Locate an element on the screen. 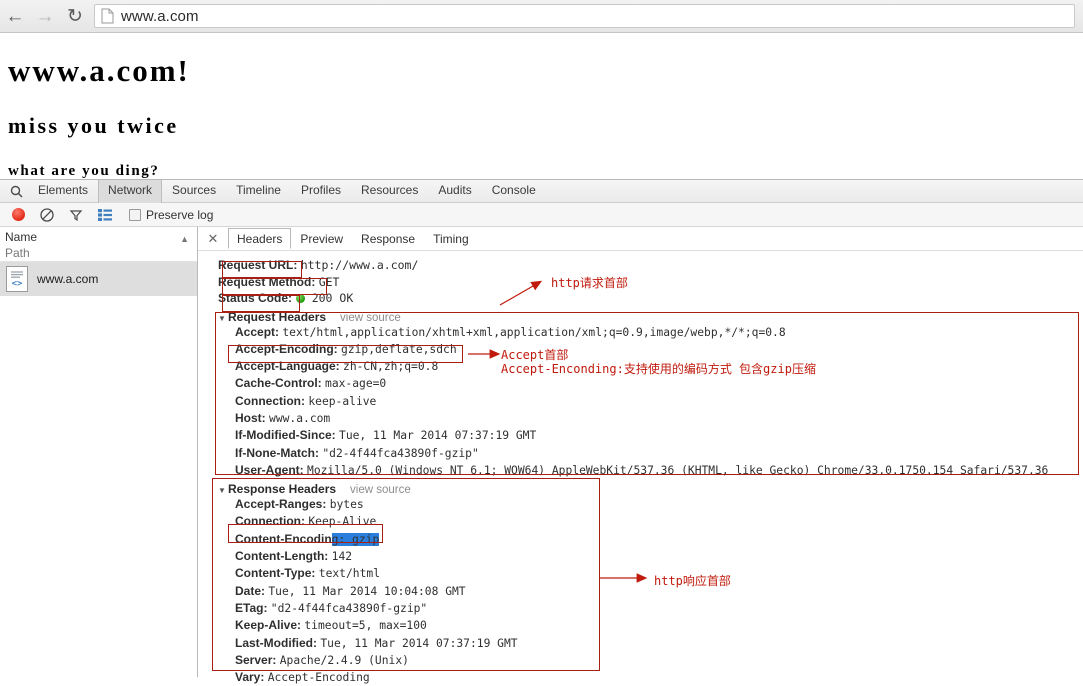  tab-elements: Elements is located at coordinates (63, 191).